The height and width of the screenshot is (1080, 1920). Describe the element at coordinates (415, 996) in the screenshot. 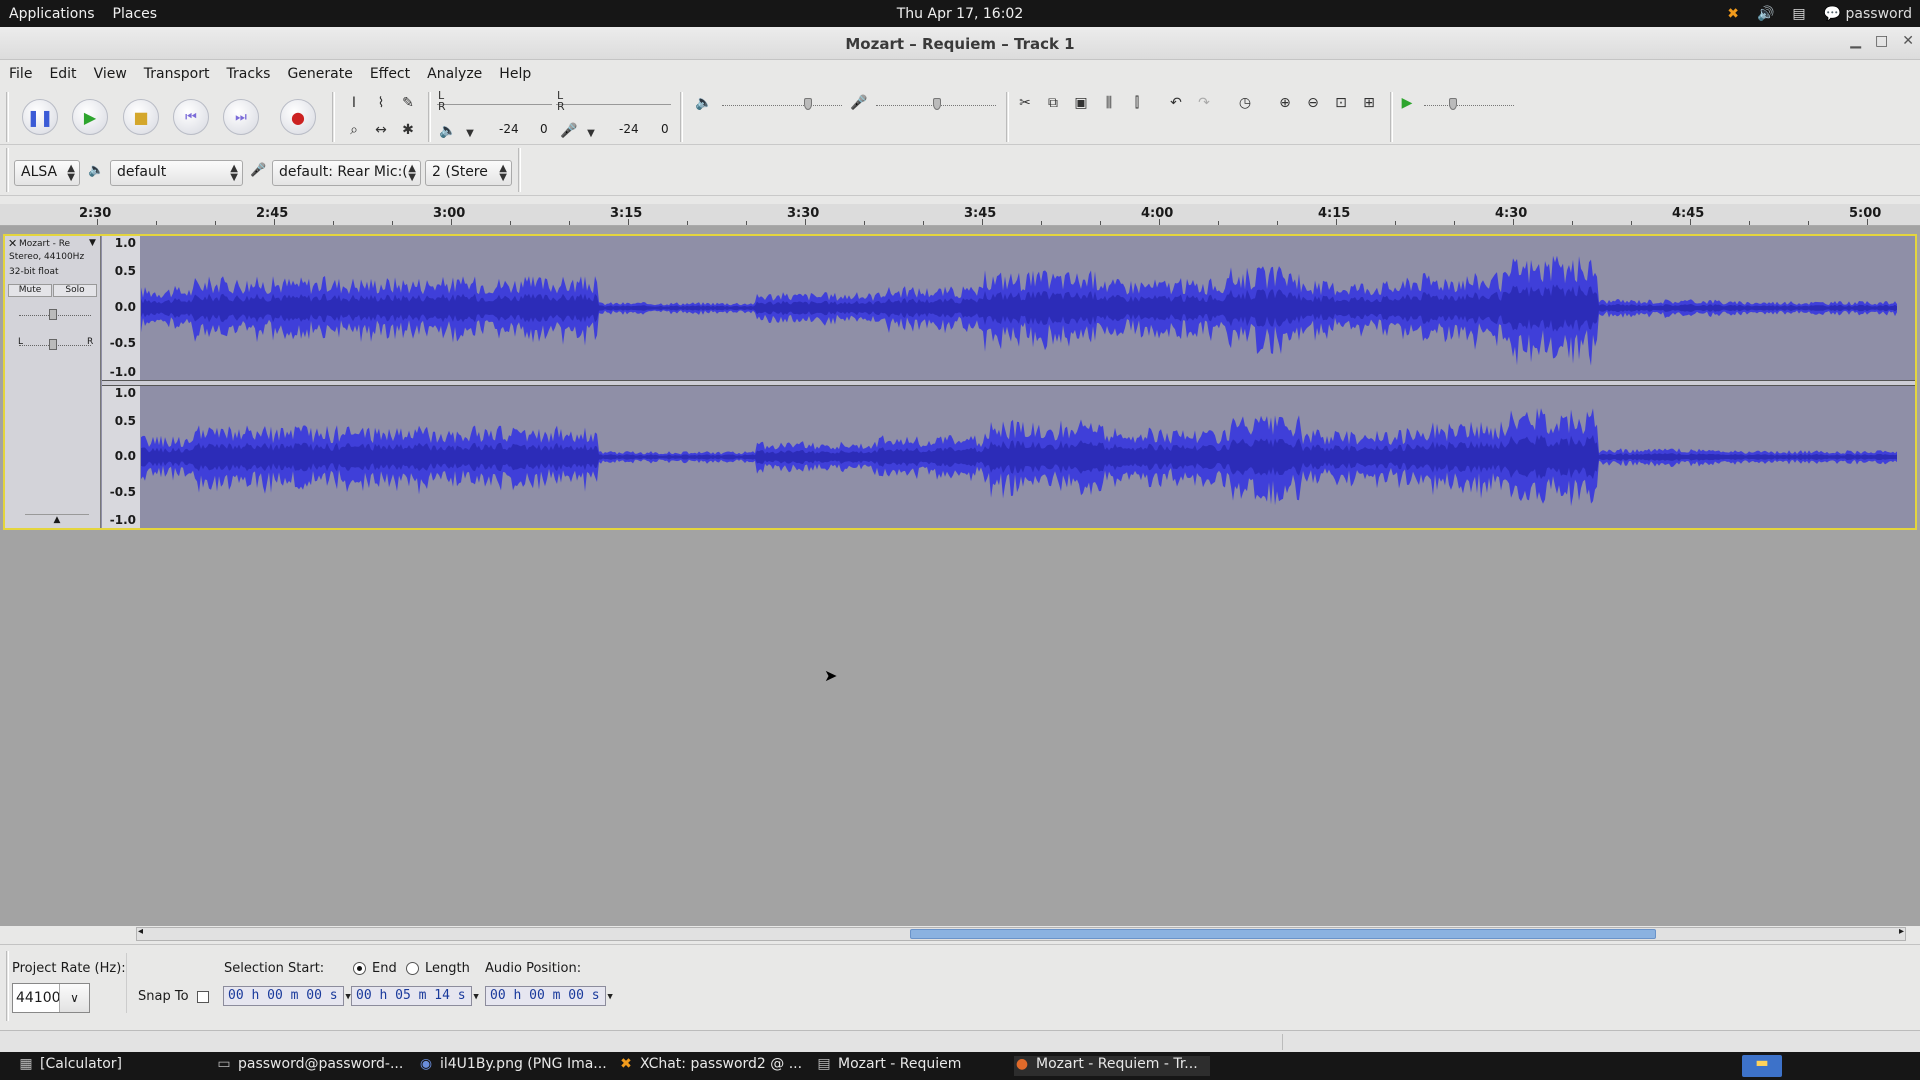

I see `selection-end-timecode: 00 h 05 m 14 s ▼` at that location.